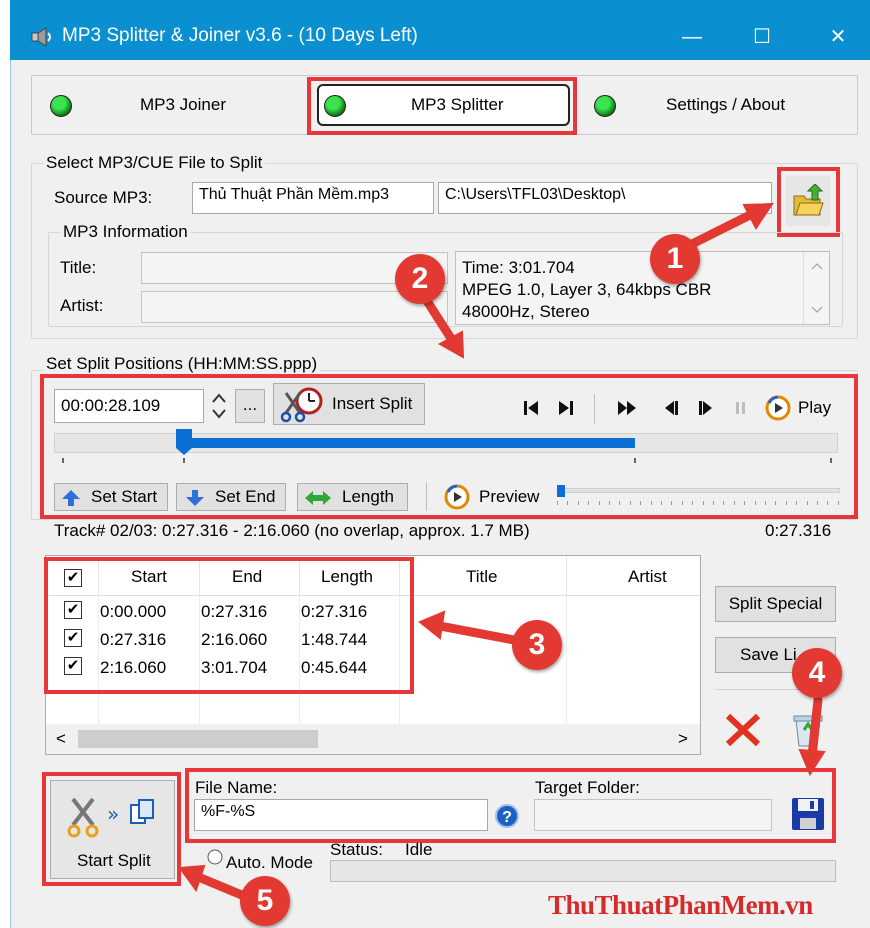 This screenshot has width=870, height=928. What do you see at coordinates (817, 673) in the screenshot?
I see `callout-badge: 4` at bounding box center [817, 673].